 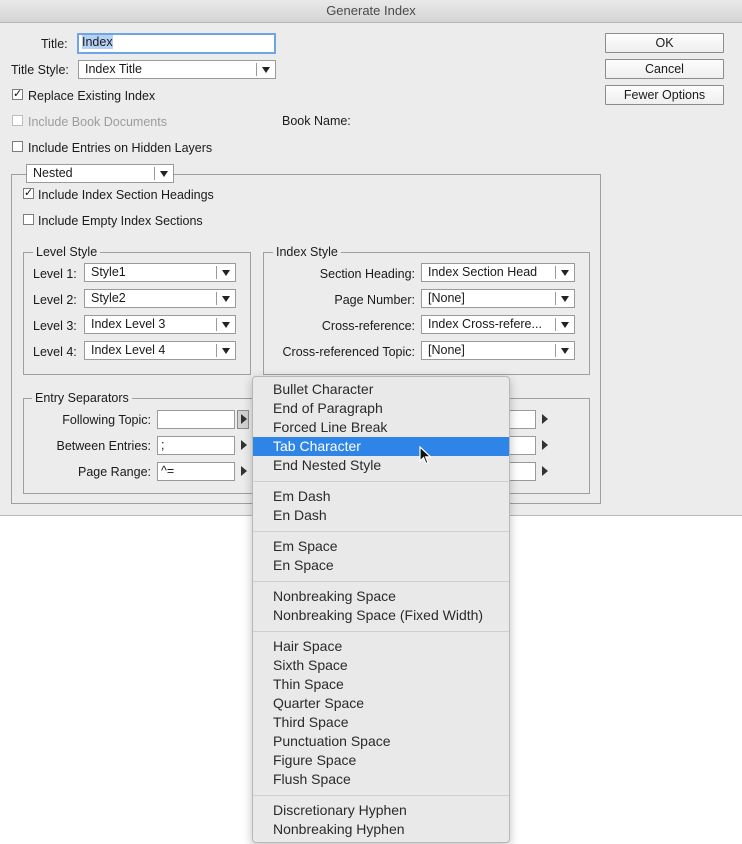 I want to click on page-range-input: ^=, so click(x=196, y=471).